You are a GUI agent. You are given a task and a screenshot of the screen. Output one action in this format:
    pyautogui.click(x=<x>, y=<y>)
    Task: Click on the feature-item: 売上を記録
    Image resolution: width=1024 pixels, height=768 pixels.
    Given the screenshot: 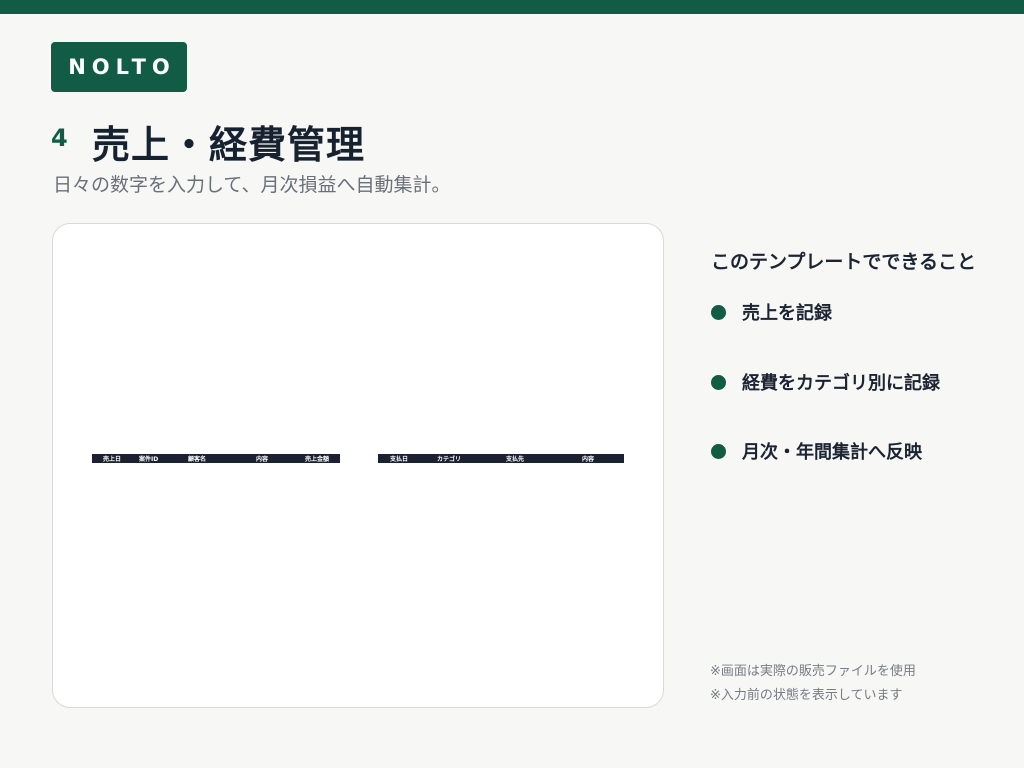 What is the action you would take?
    pyautogui.click(x=771, y=312)
    